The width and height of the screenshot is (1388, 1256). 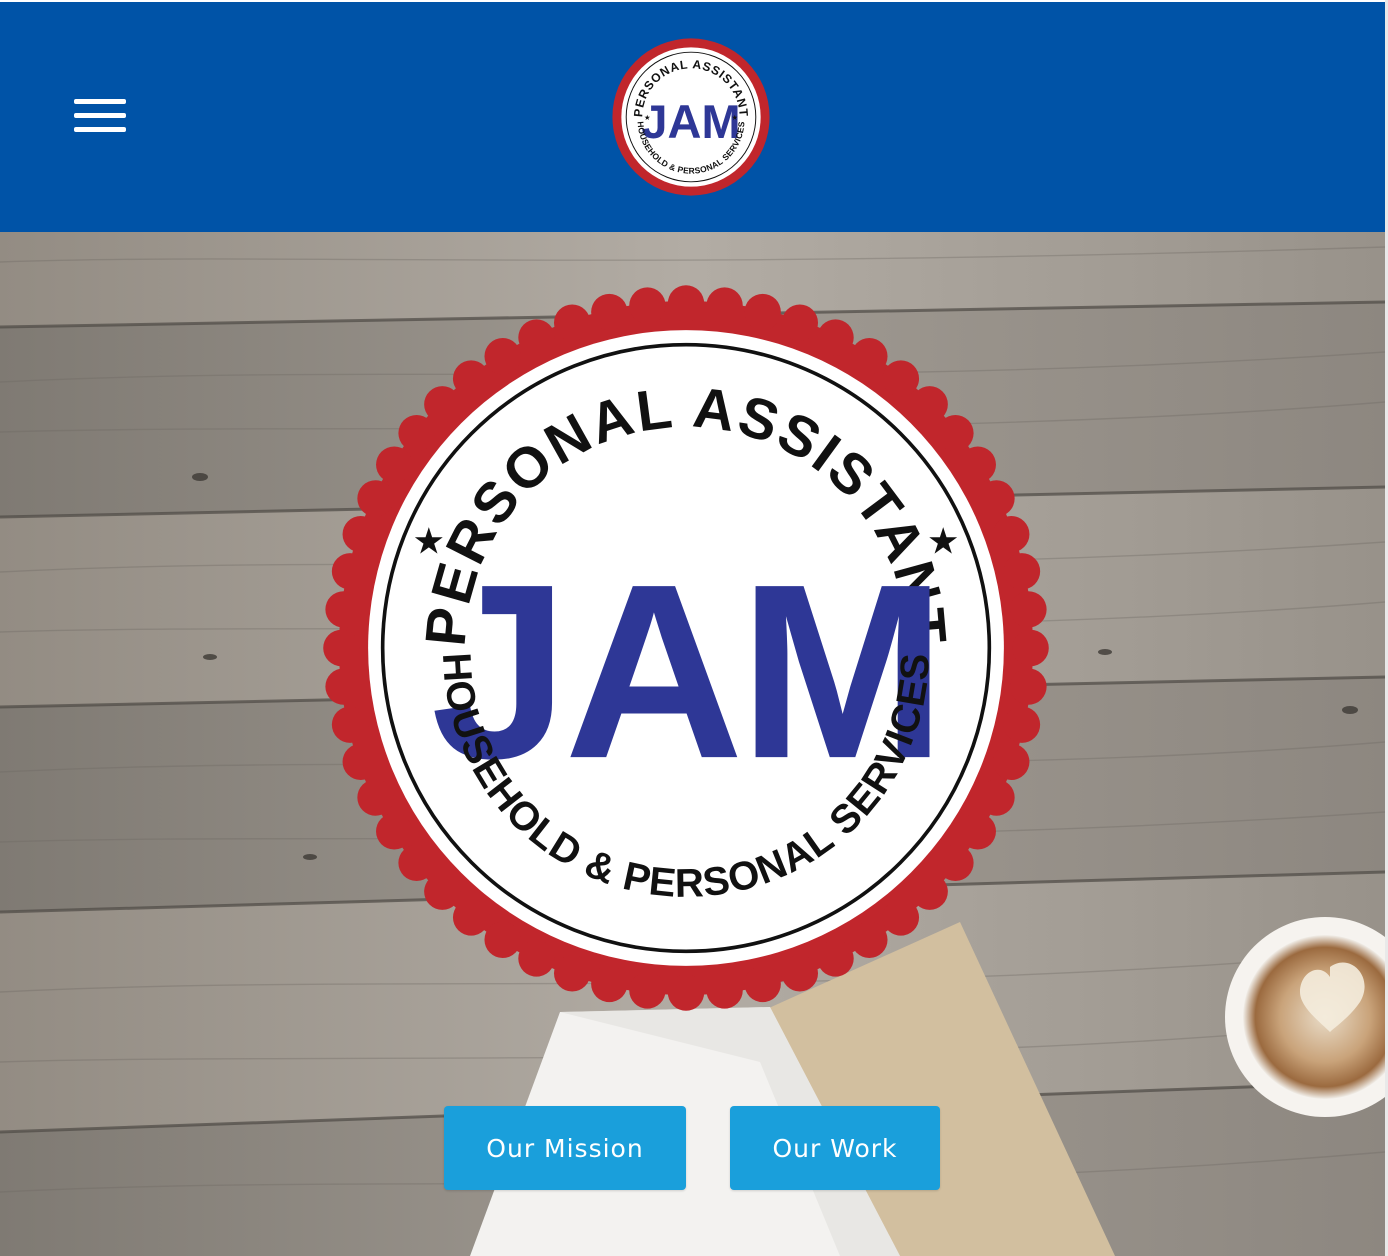 I want to click on menu-bar-bottom, so click(x=100, y=129).